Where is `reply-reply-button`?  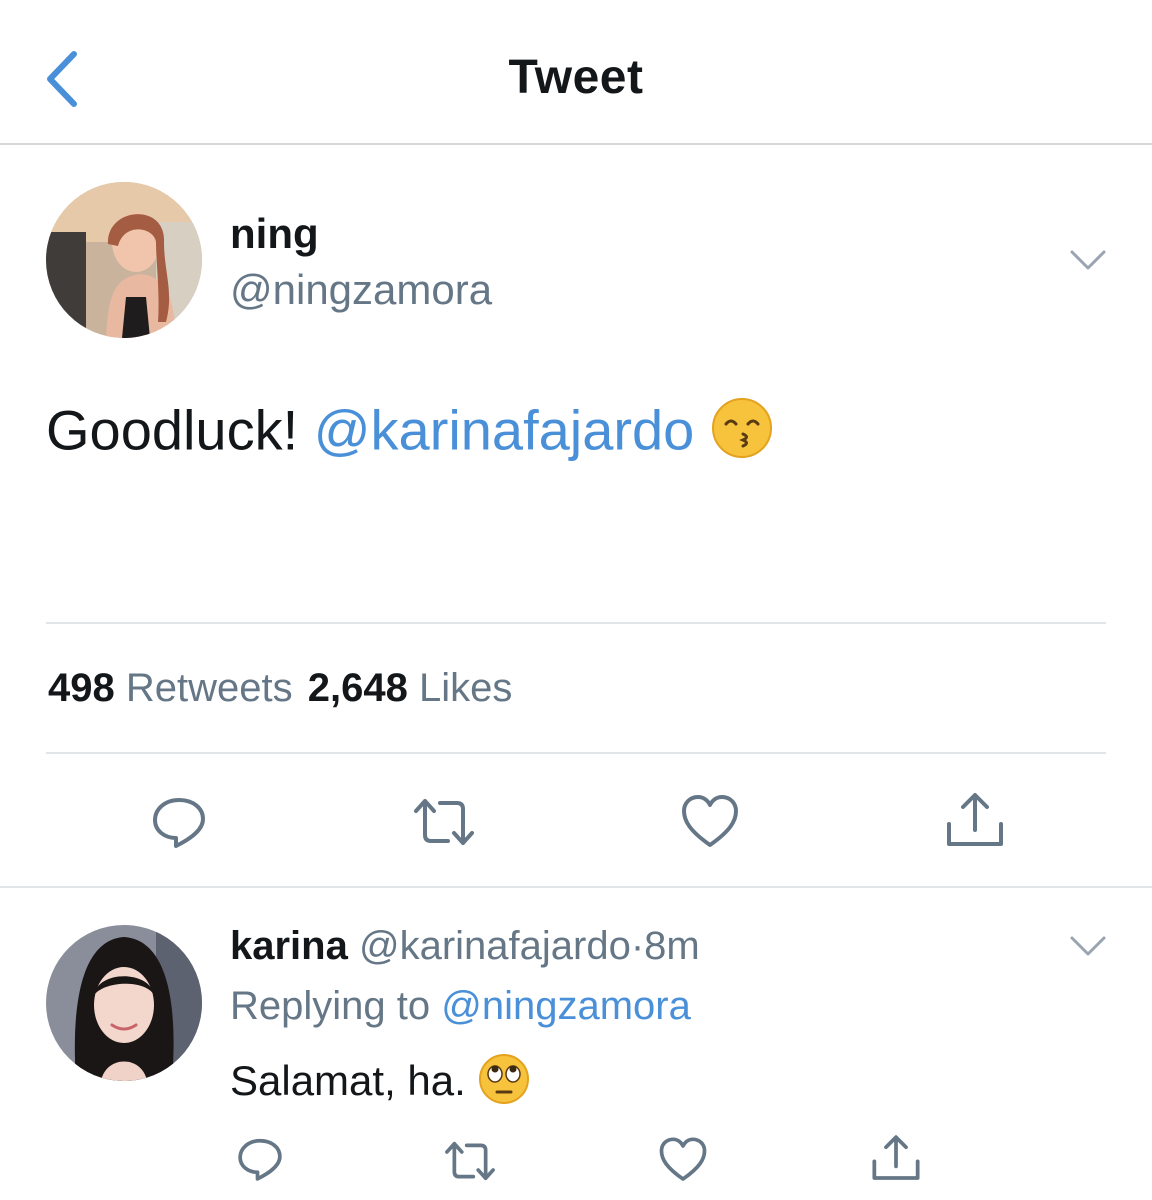
reply-reply-button is located at coordinates (260, 1161).